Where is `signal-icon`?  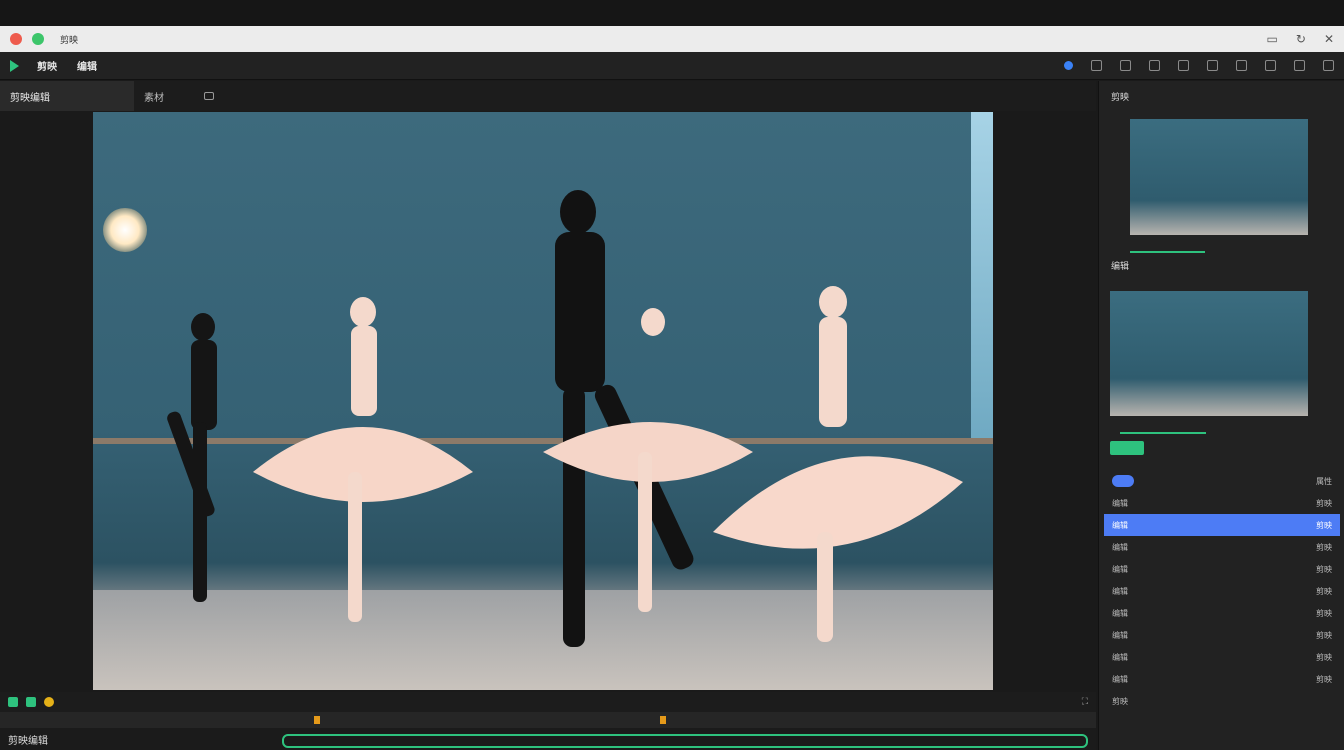 signal-icon is located at coordinates (1299, 65).